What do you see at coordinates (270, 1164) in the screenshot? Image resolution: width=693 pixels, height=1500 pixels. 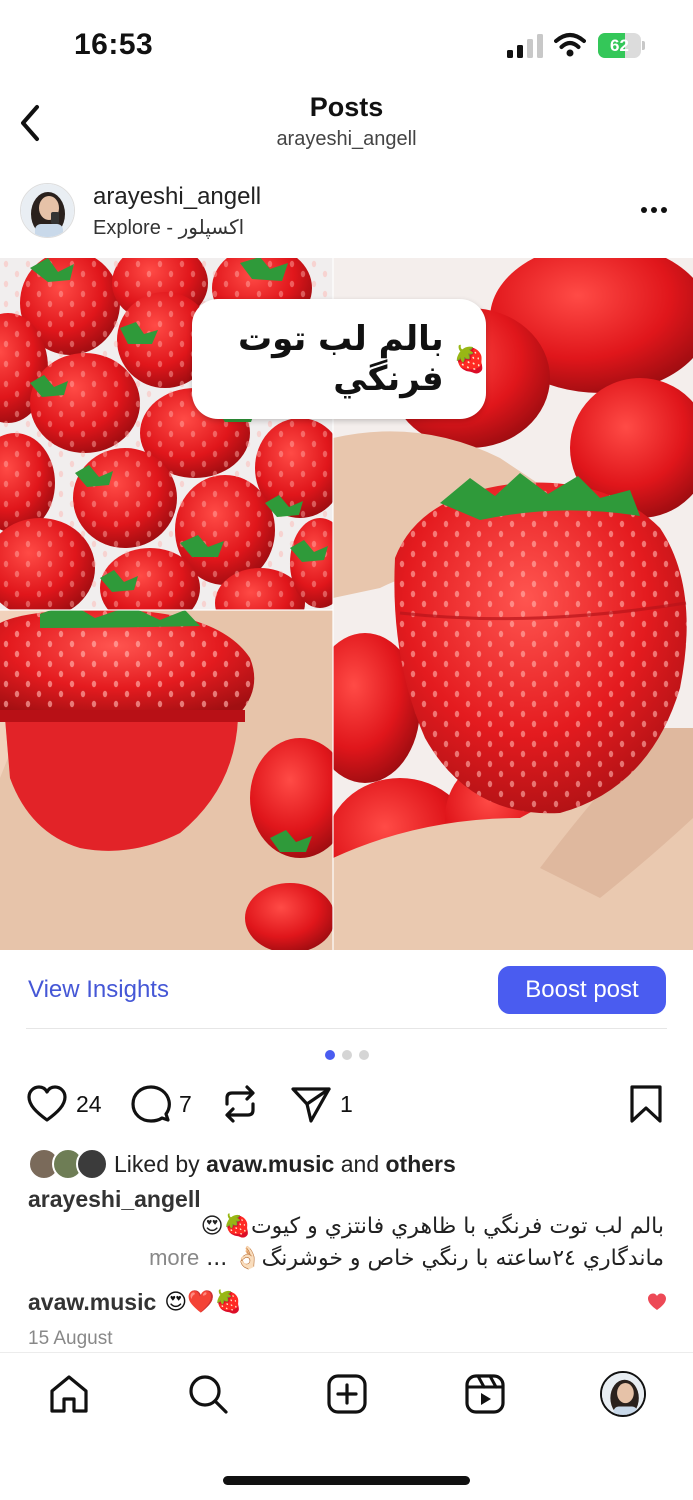 I see `liked-by-user: avaw.music` at bounding box center [270, 1164].